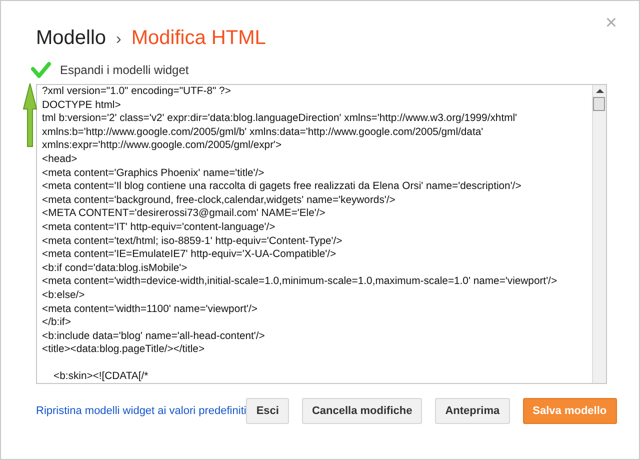  What do you see at coordinates (115, 269) in the screenshot?
I see `code-line: <b:if cond='data:blog.isMobile'>` at bounding box center [115, 269].